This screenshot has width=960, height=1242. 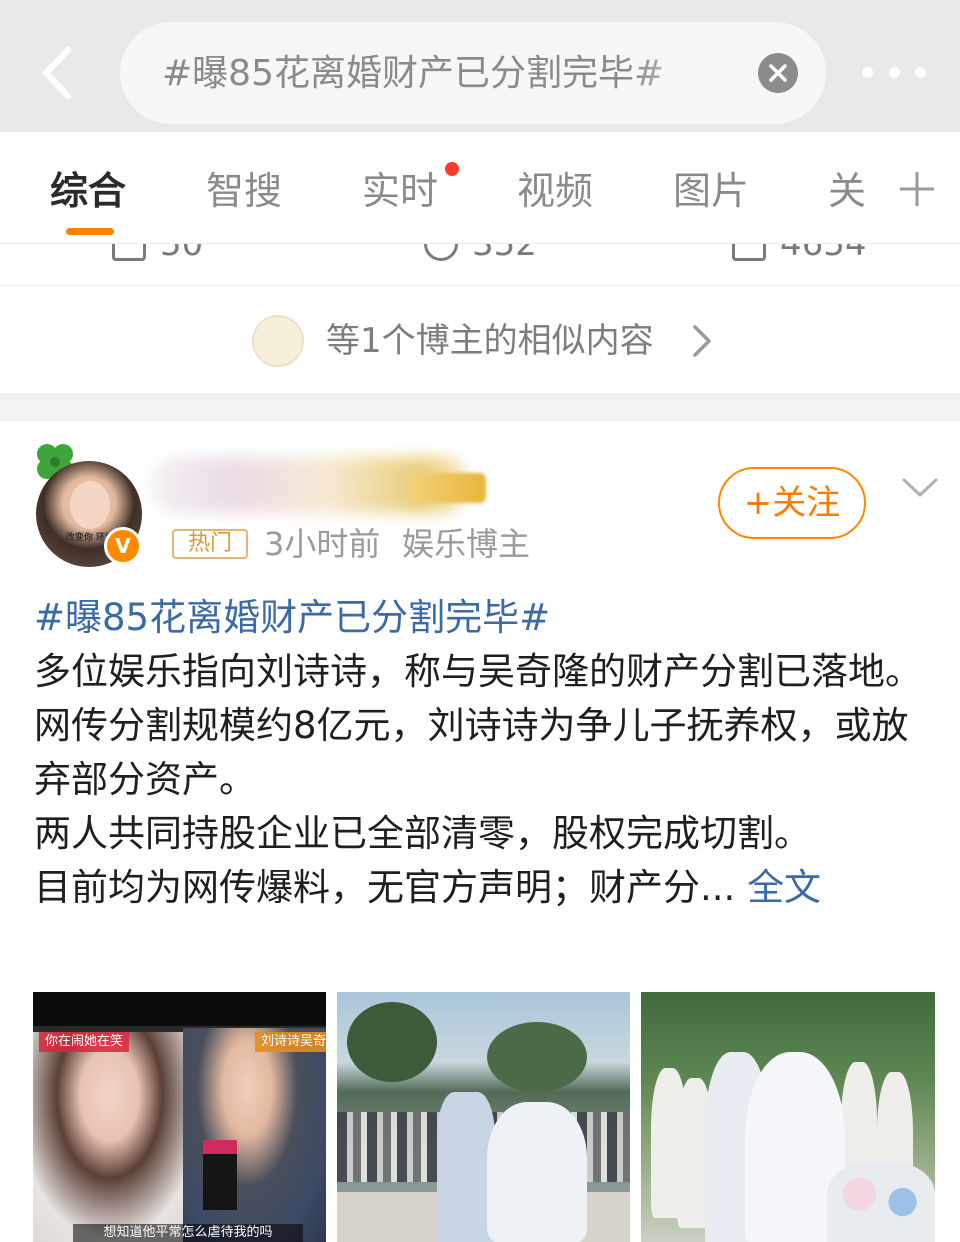 I want to click on image-figure-woman, so click(x=118, y=1137).